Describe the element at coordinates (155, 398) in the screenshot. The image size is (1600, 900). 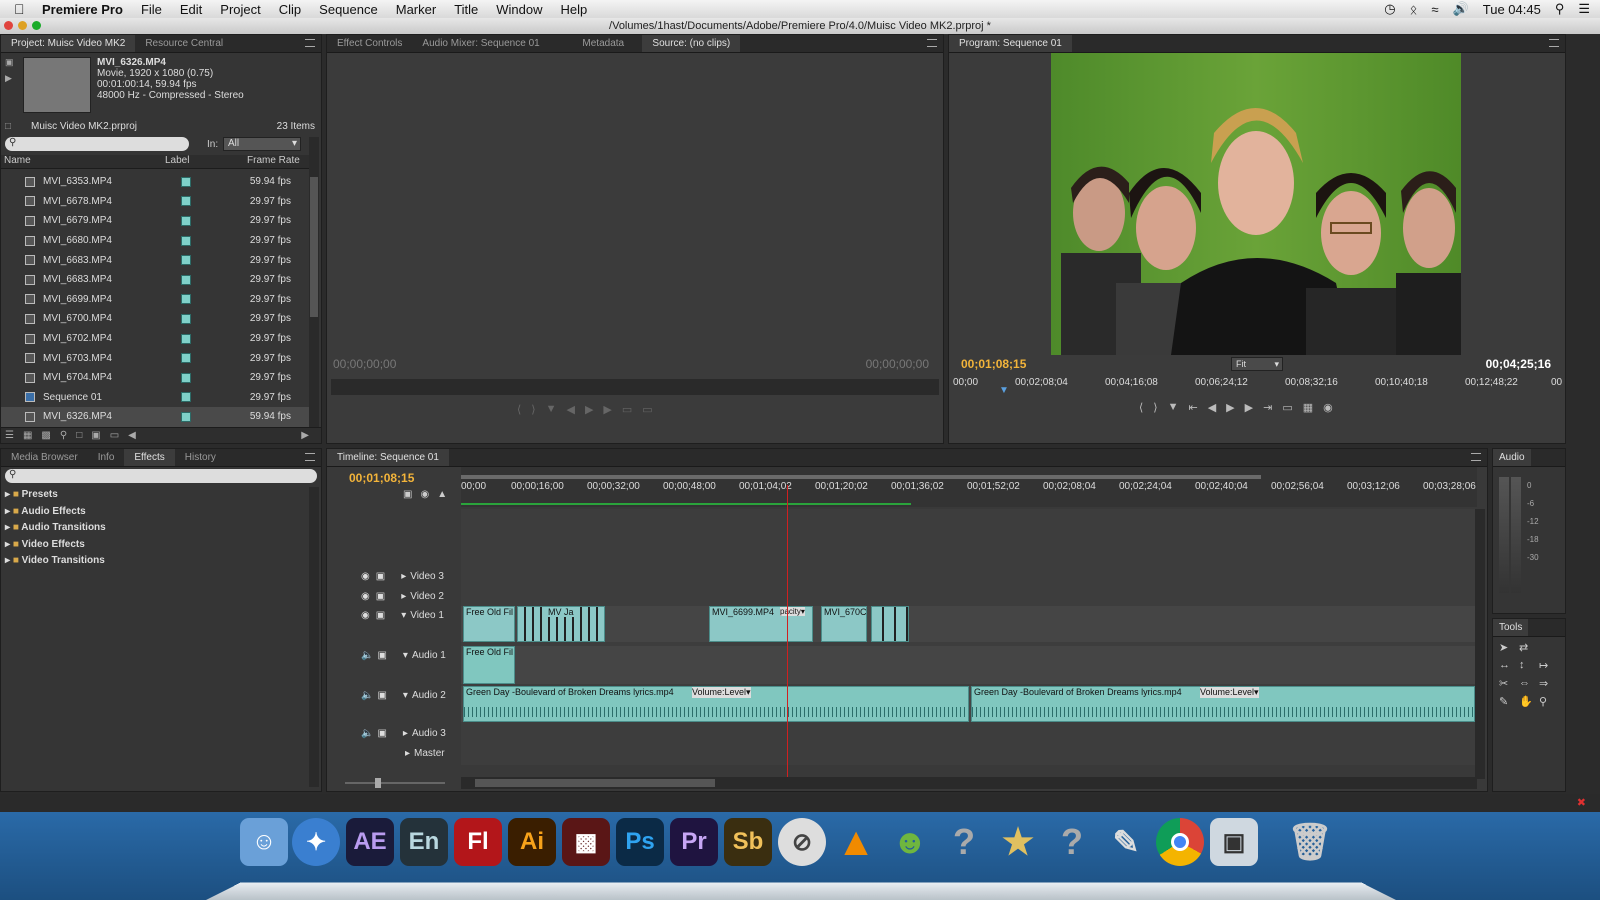
I see `list-item: Sequence 01 29.97 fps` at that location.